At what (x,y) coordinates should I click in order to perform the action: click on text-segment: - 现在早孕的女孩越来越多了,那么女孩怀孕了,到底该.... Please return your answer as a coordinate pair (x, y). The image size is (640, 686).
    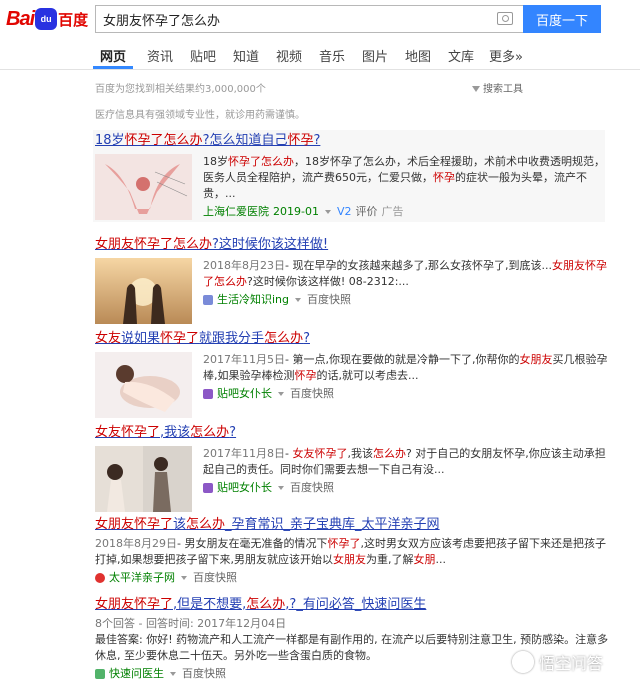
    Looking at the image, I should click on (418, 265).